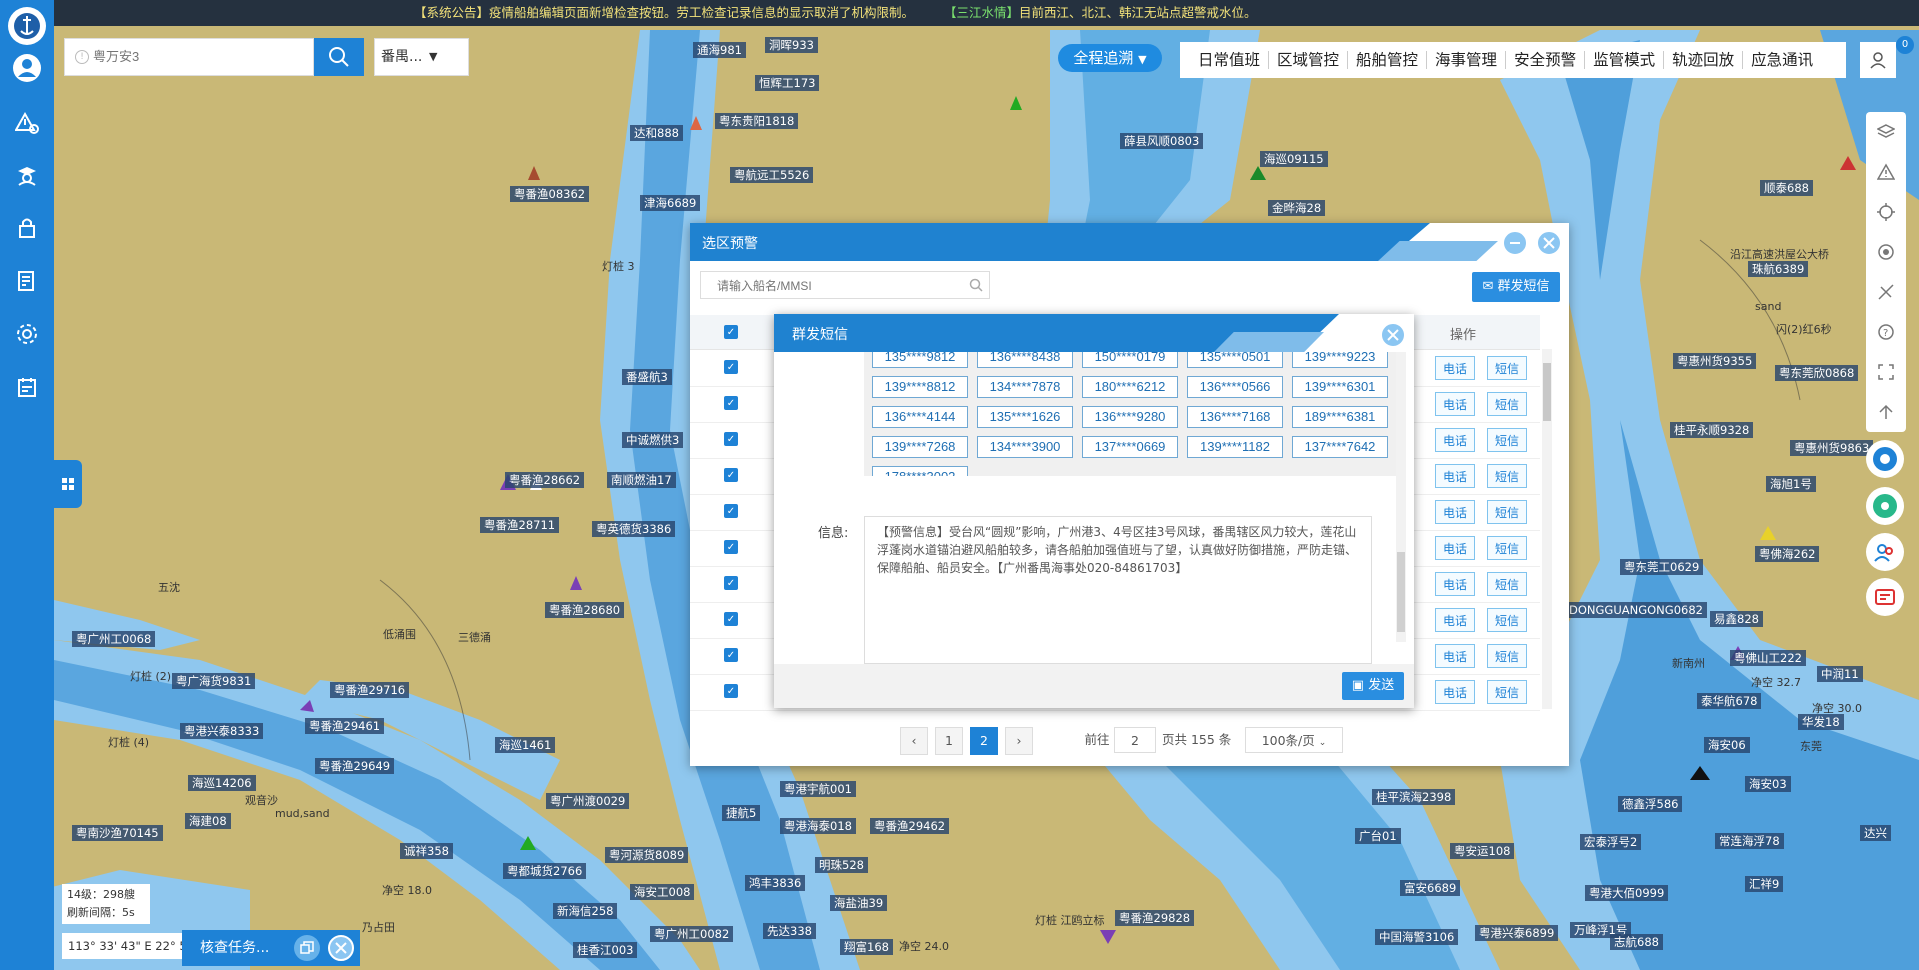 Image resolution: width=1919 pixels, height=970 pixels. What do you see at coordinates (545, 480) in the screenshot?
I see `ship-label: 粤番渔28662` at bounding box center [545, 480].